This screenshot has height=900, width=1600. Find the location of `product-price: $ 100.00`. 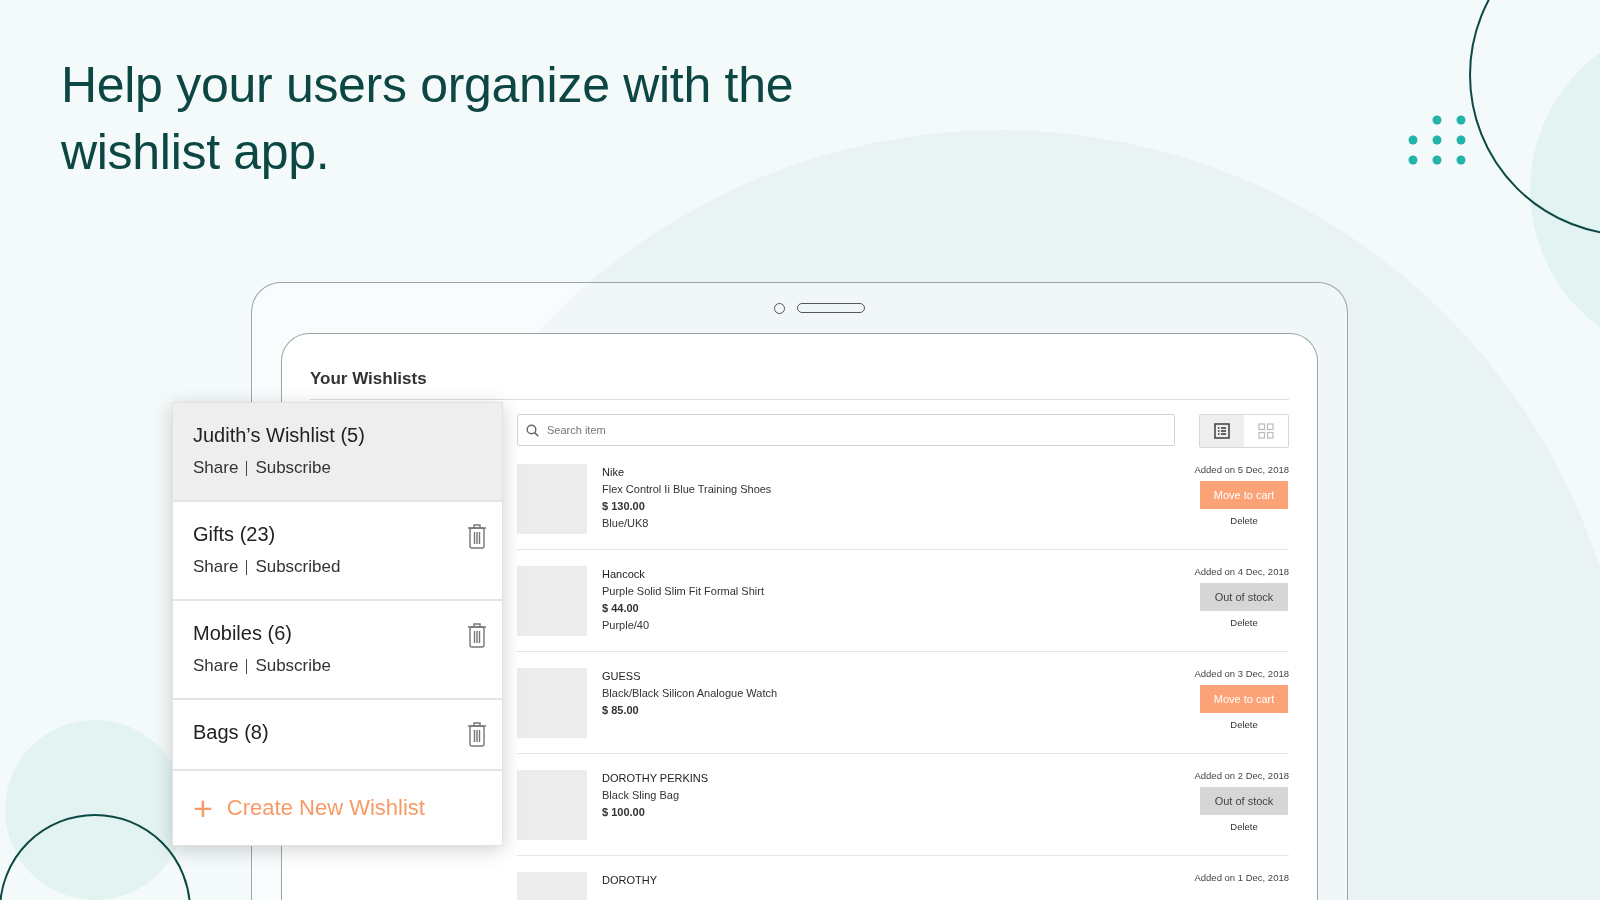

product-price: $ 100.00 is located at coordinates (624, 812).